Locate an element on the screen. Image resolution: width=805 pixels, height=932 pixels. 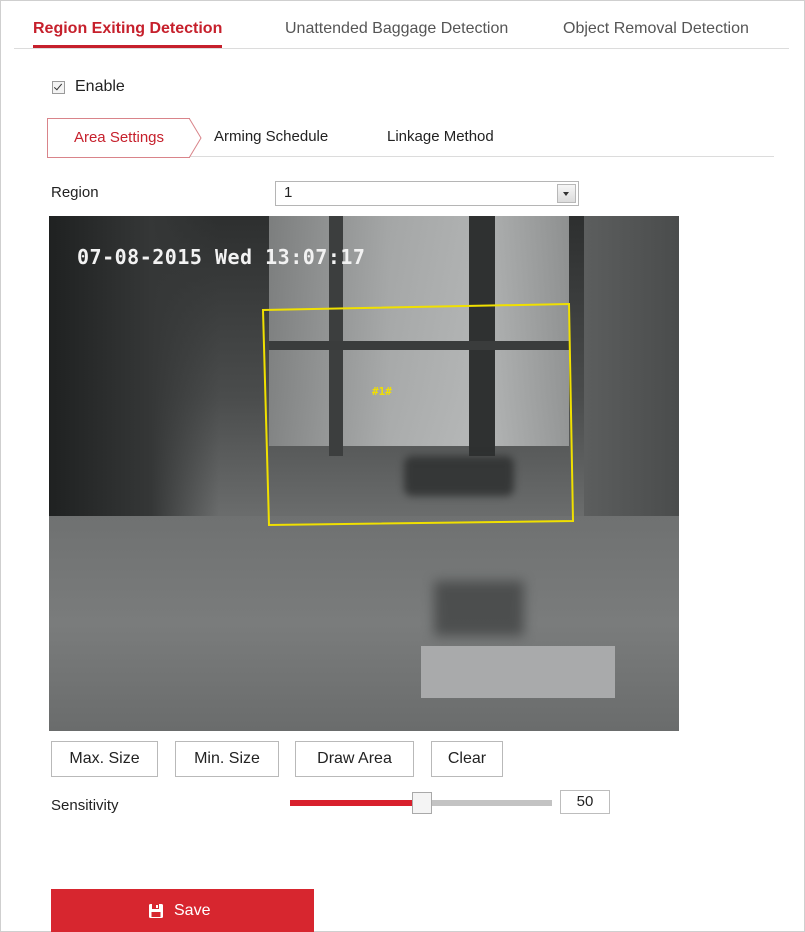
region-select: 1 is located at coordinates (427, 193).